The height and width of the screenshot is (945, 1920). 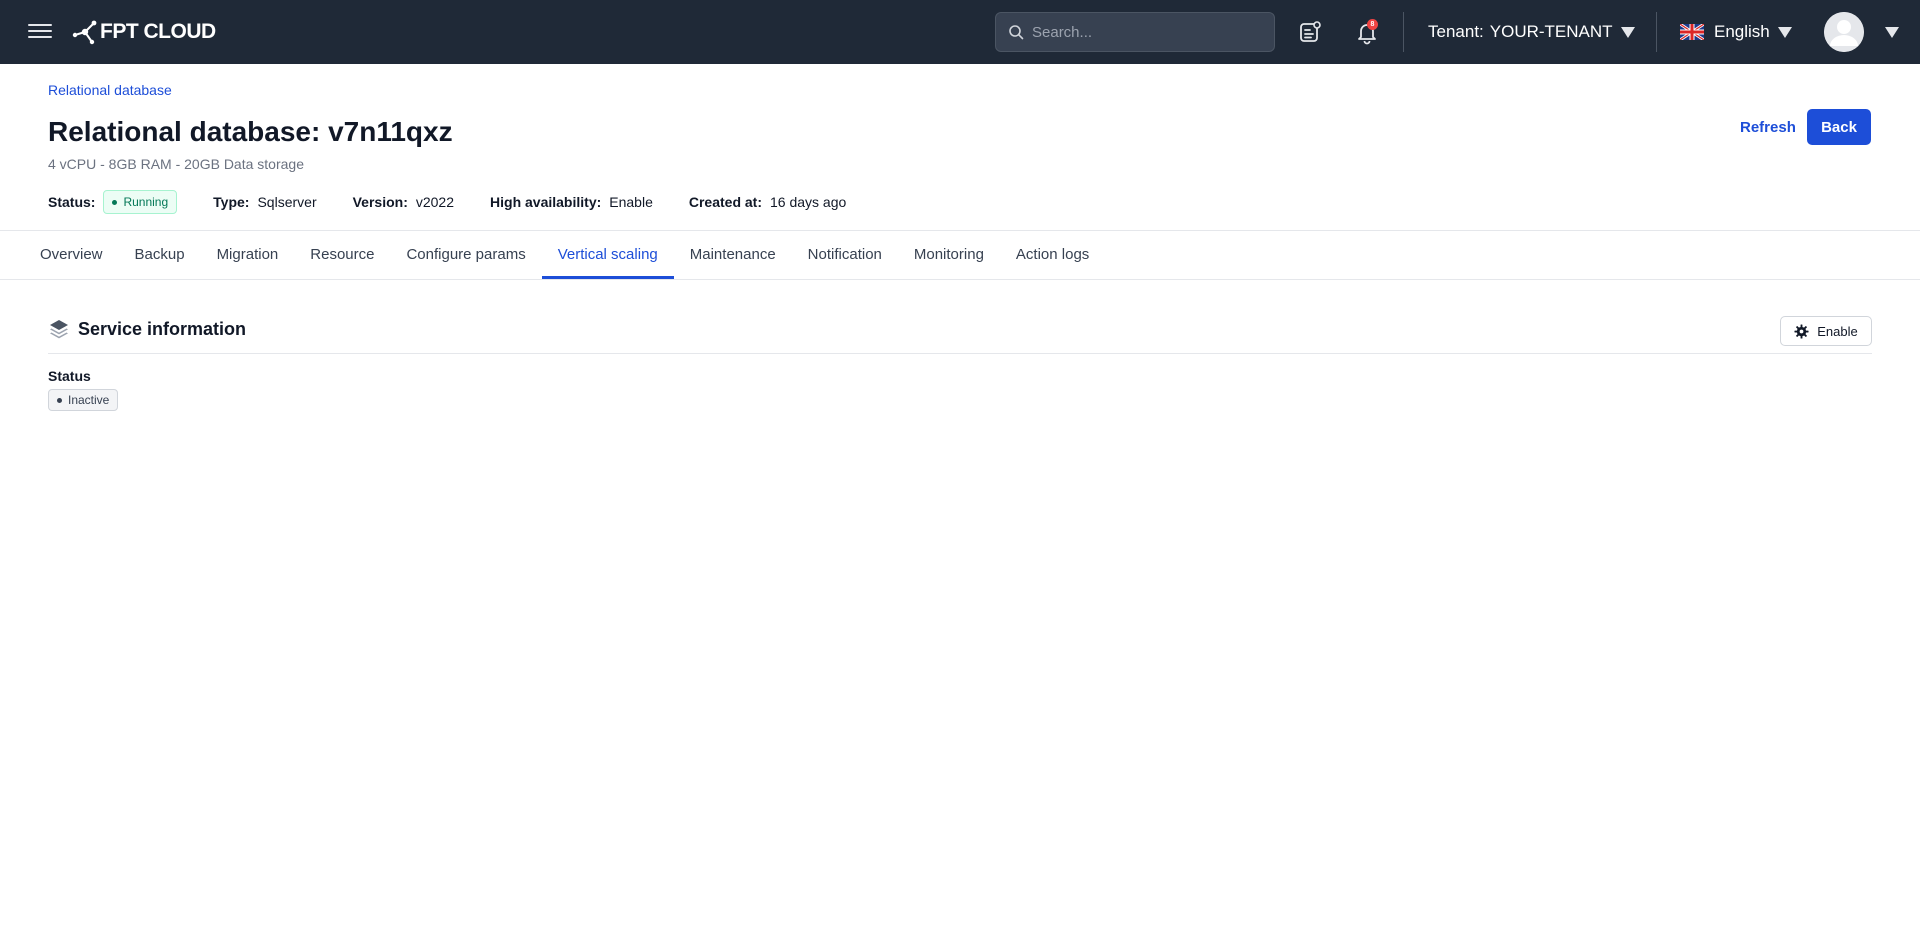 I want to click on status-label: Status:, so click(x=72, y=202).